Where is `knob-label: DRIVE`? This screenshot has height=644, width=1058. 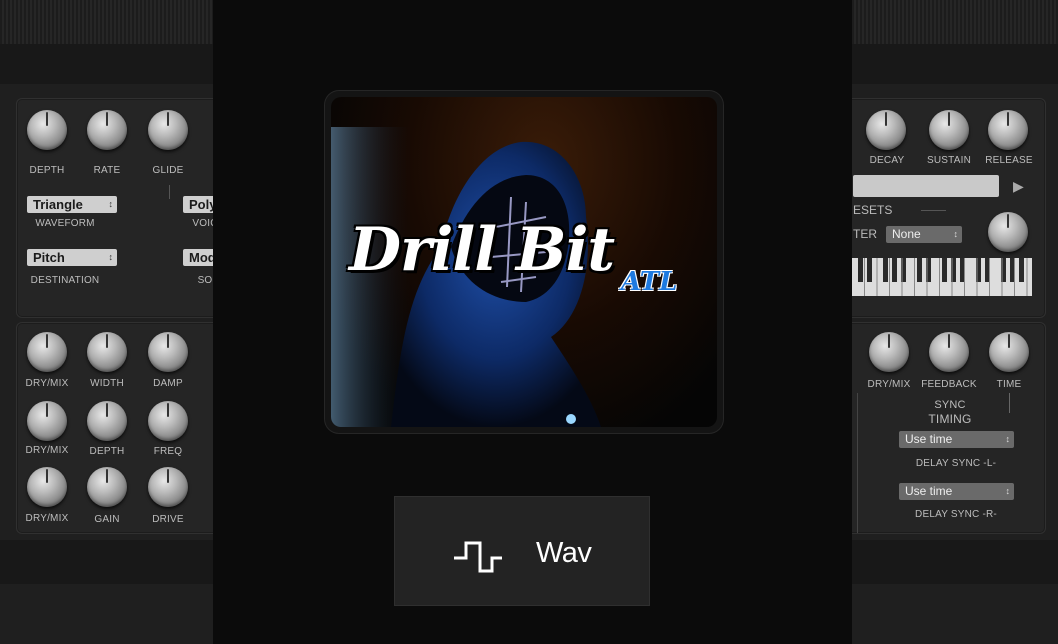 knob-label: DRIVE is located at coordinates (168, 519).